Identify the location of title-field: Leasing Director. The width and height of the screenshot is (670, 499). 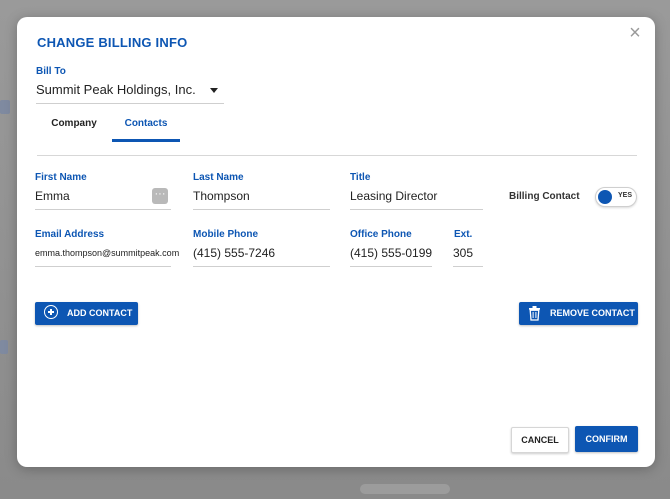
(416, 196).